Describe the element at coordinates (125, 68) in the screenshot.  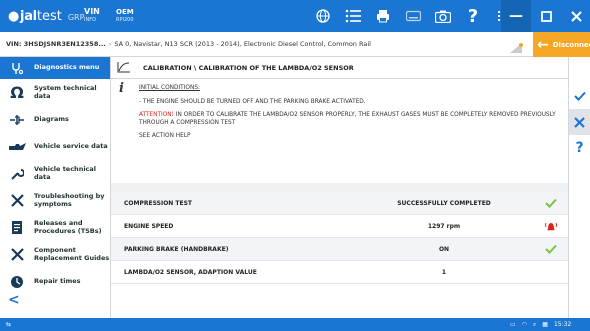
I see `graph-icon` at that location.